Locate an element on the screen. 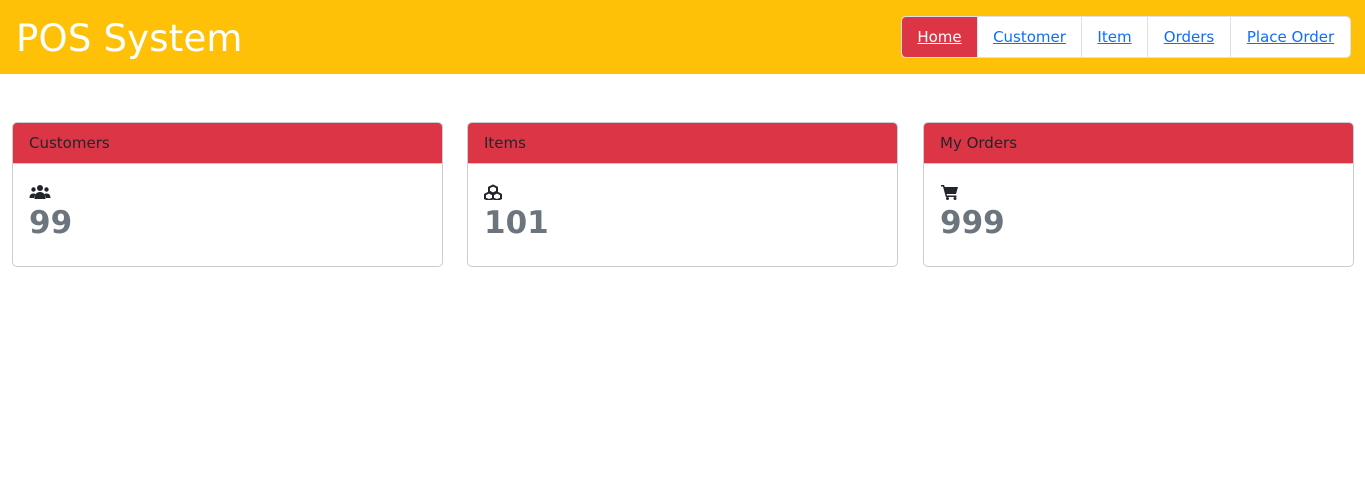  nav-link-home: Home is located at coordinates (940, 37).